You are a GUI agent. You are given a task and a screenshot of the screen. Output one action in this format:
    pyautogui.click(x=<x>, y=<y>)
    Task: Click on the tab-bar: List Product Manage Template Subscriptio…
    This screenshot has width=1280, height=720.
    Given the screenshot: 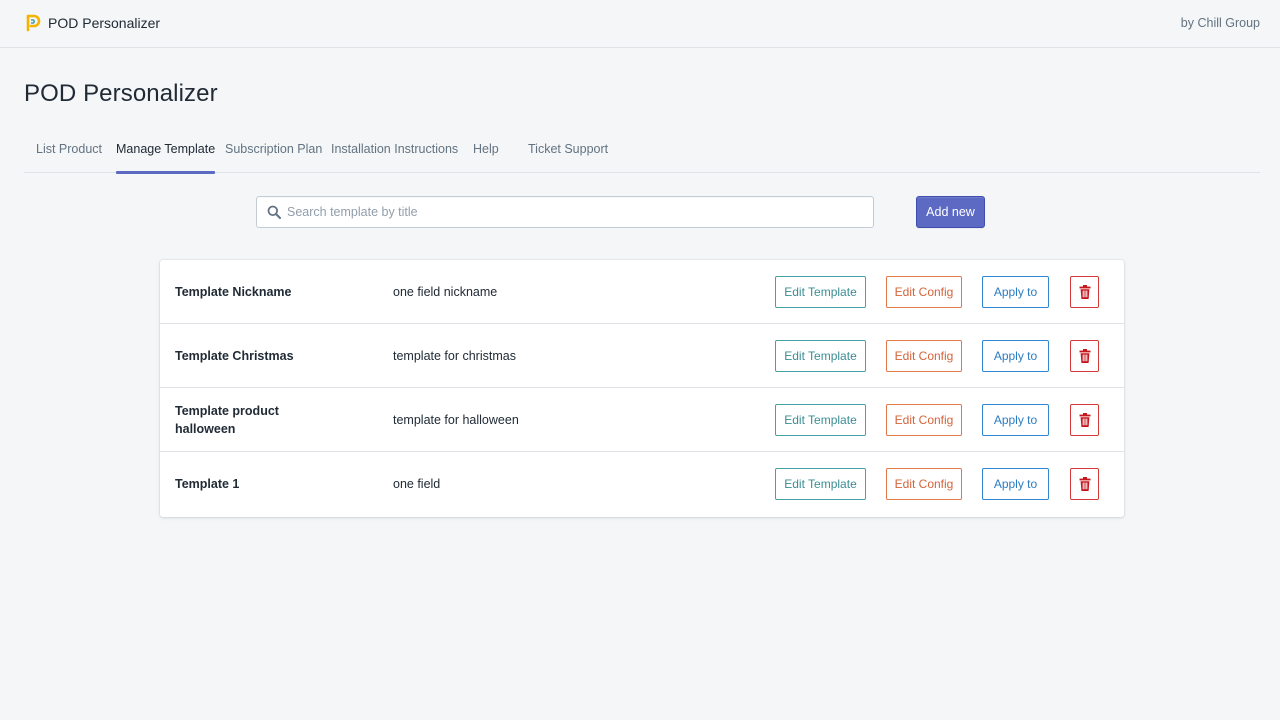 What is the action you would take?
    pyautogui.click(x=642, y=152)
    